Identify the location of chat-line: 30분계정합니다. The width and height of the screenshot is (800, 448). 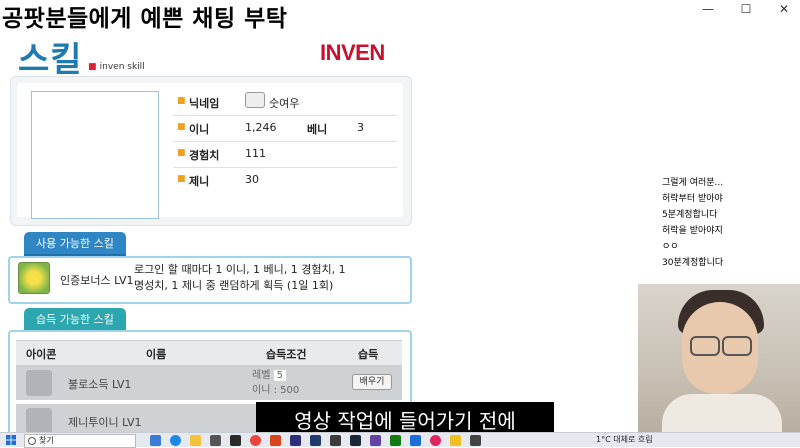
(693, 263).